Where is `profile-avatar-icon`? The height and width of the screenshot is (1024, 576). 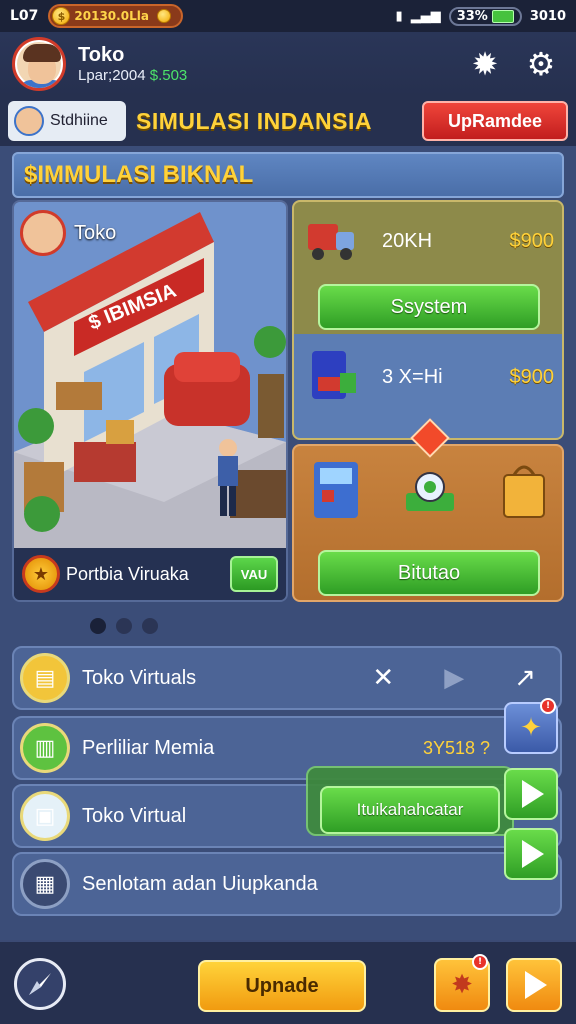
profile-avatar-icon is located at coordinates (29, 121).